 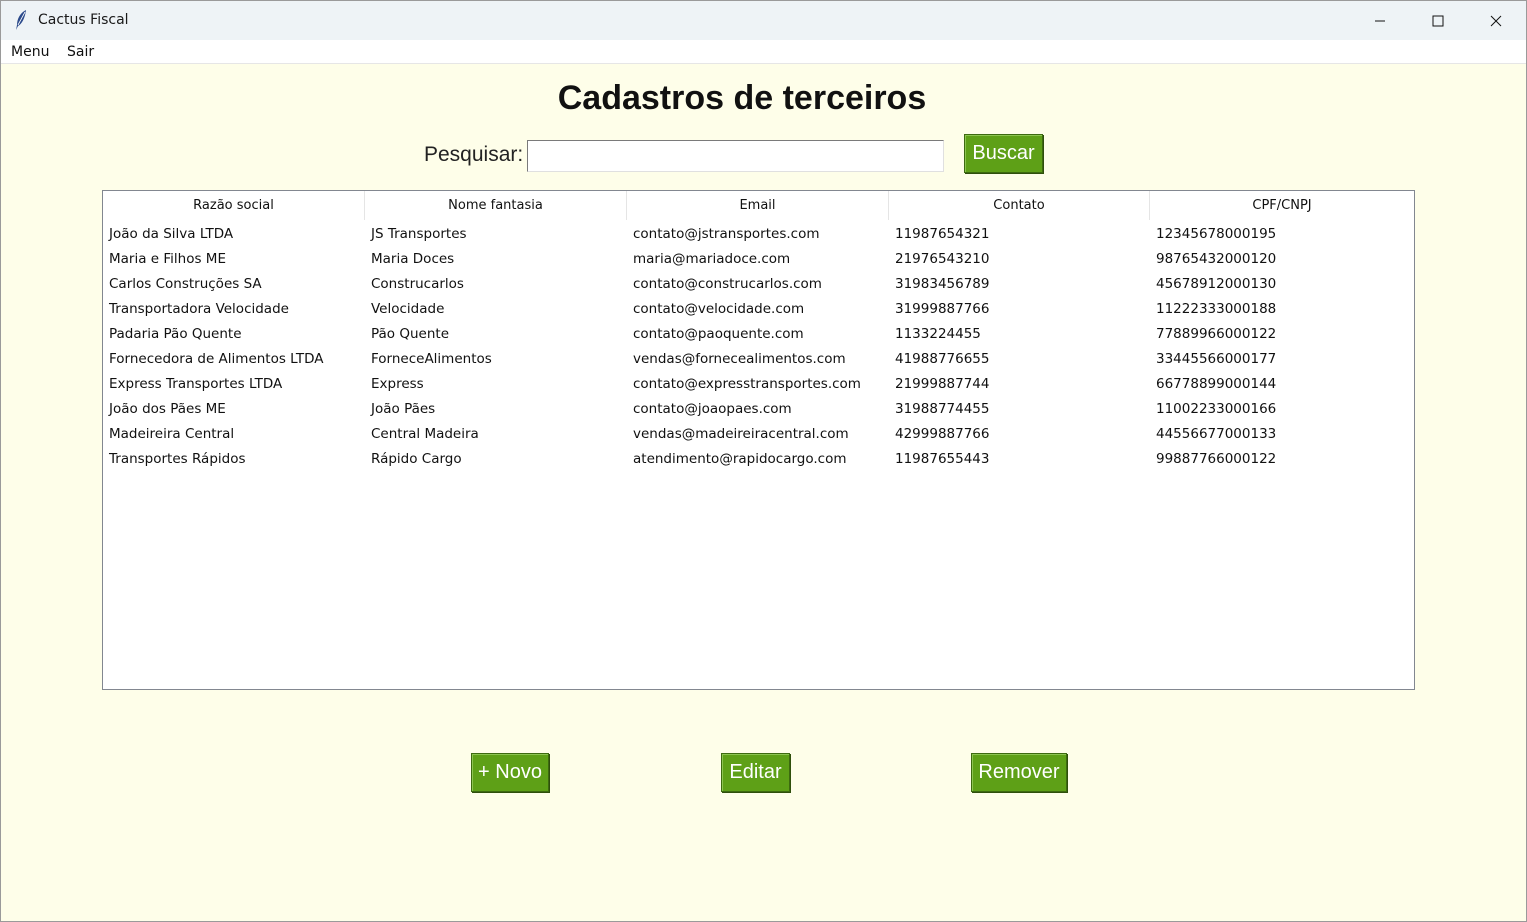 I want to click on title-bar: Cactus Fiscal, so click(x=763, y=20).